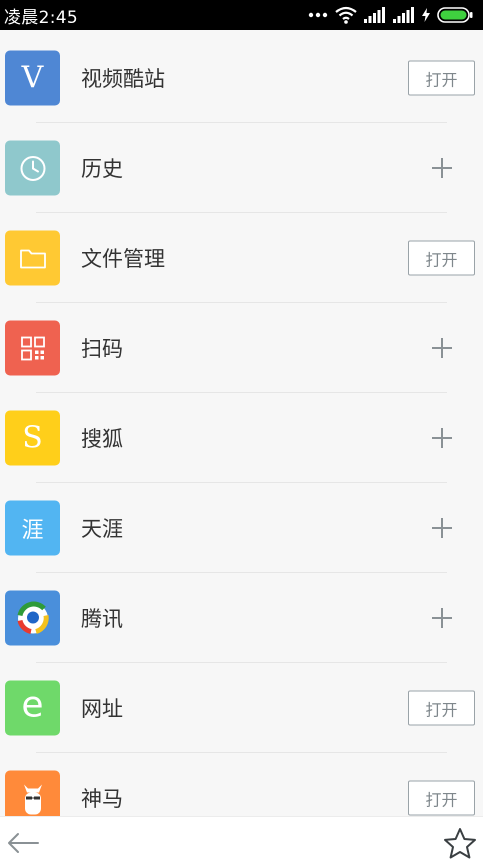 This screenshot has width=483, height=868. I want to click on list-item: S 搜狐, so click(241, 438).